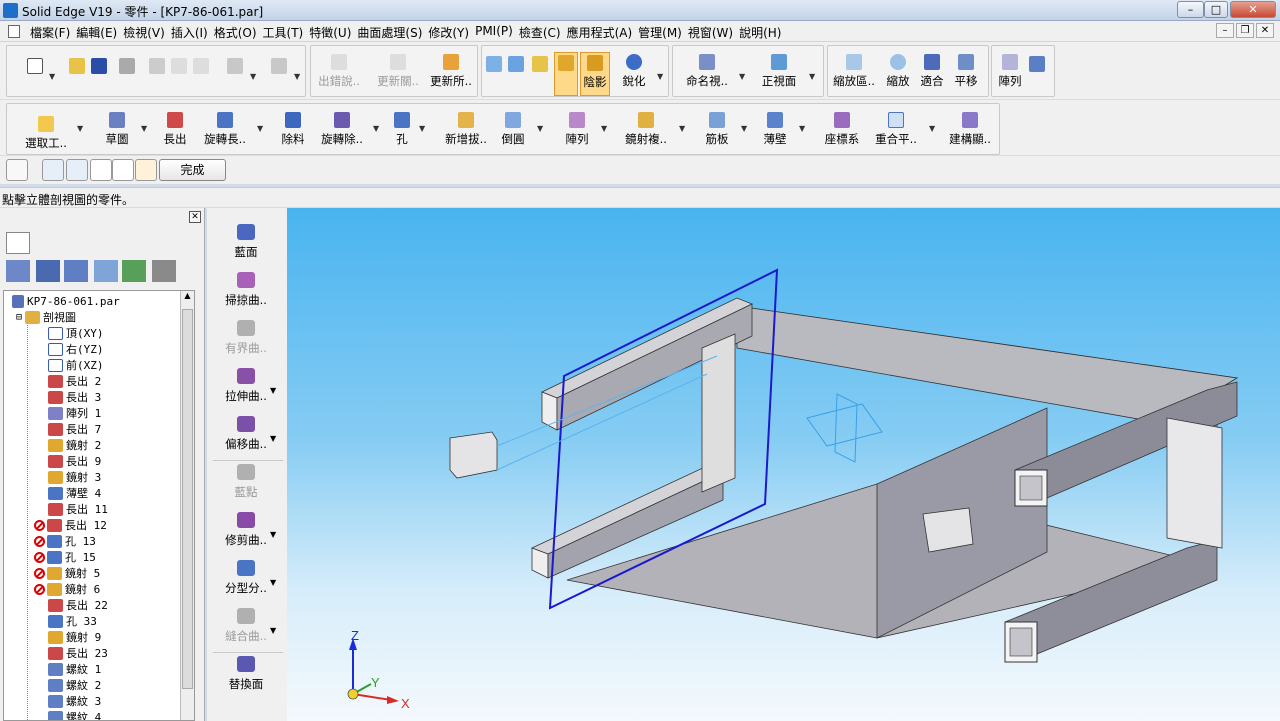  What do you see at coordinates (451, 32) in the screenshot?
I see `menu-item-8: 修改(Y)` at bounding box center [451, 32].